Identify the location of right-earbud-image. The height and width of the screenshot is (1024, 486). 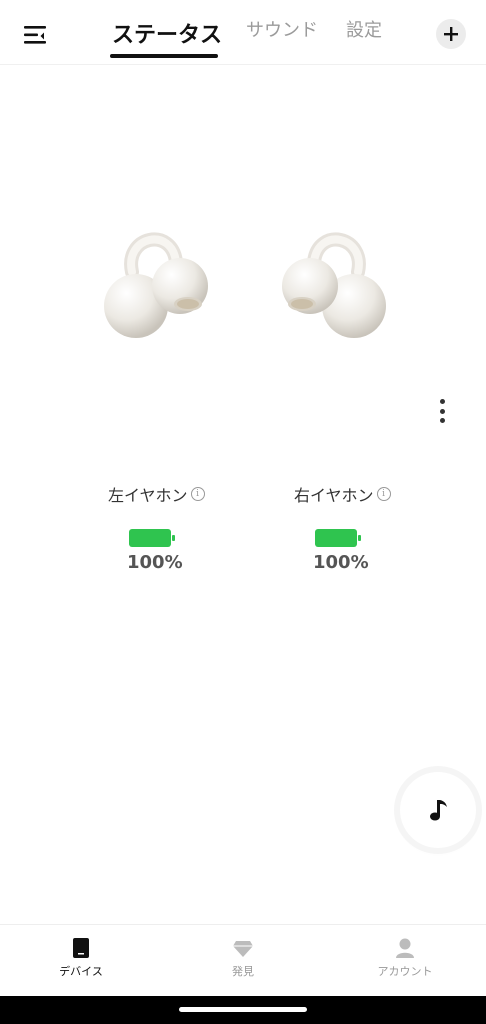
(332, 284).